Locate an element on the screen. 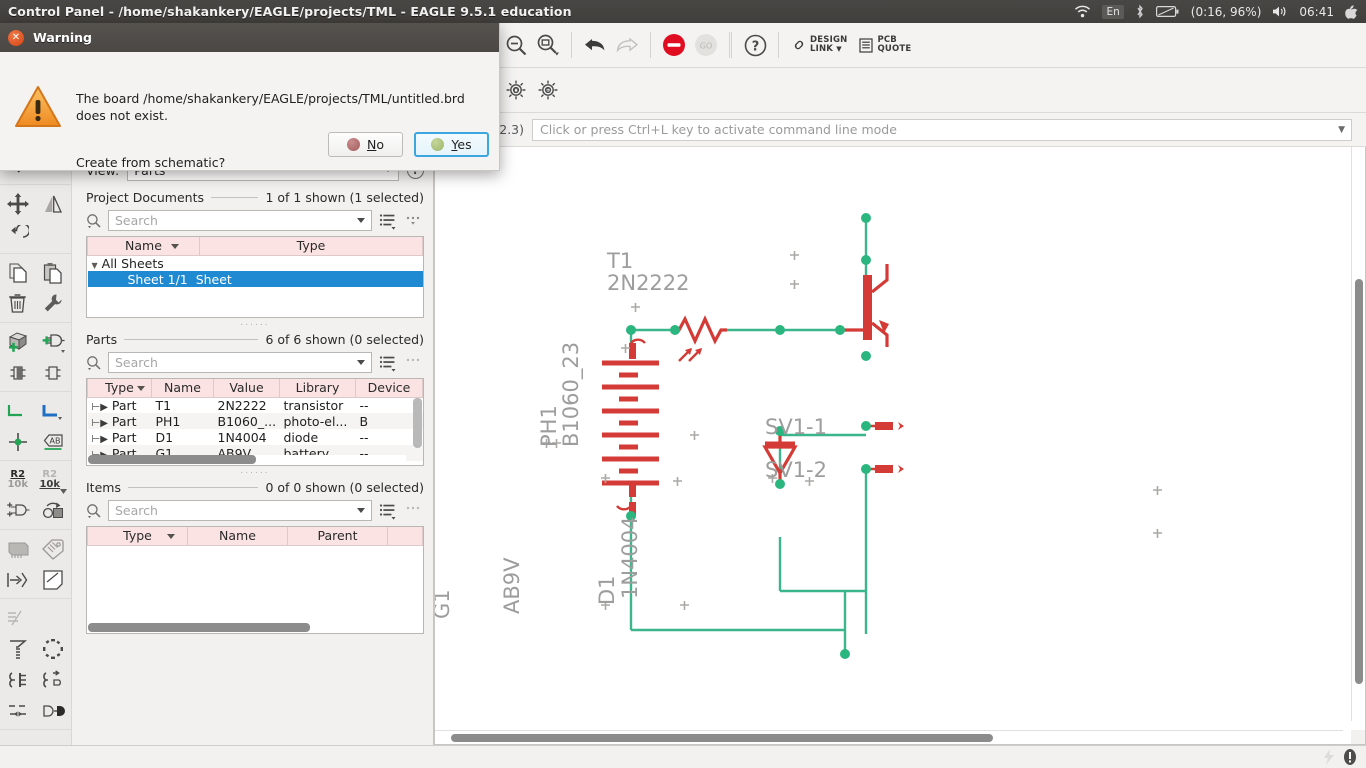 The image size is (1366, 768). clock-label: 06:41 is located at coordinates (1316, 12).